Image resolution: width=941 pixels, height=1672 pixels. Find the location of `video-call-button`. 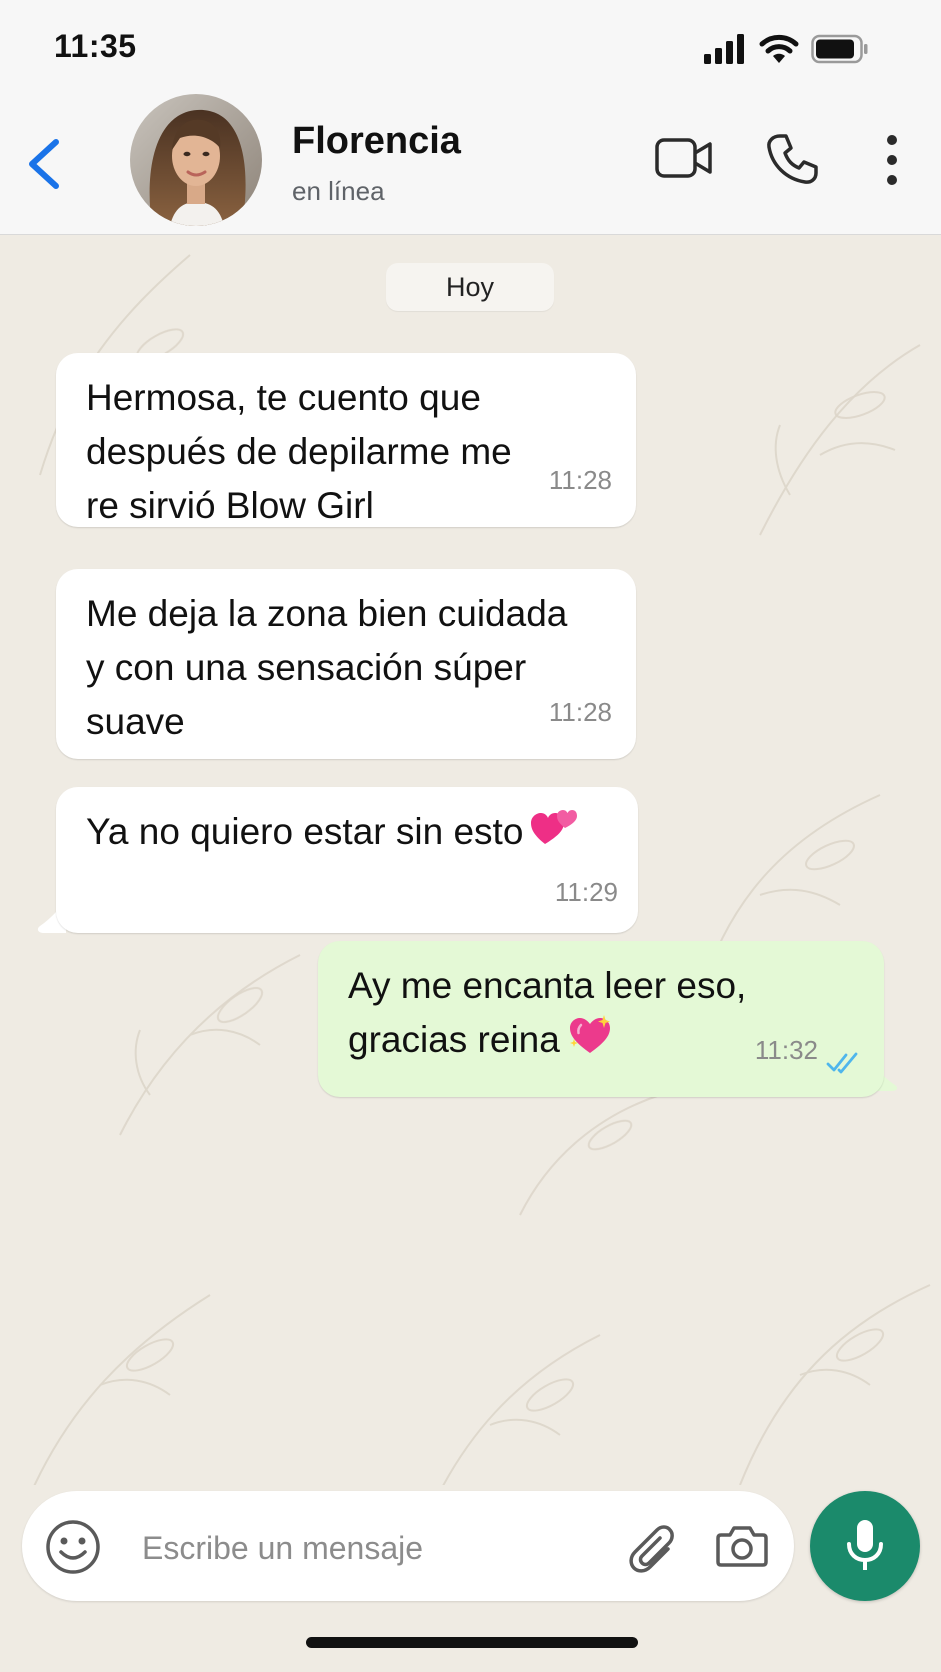

video-call-button is located at coordinates (684, 158).